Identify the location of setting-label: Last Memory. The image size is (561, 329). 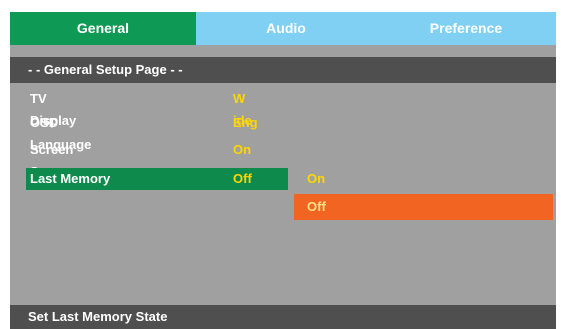
(70, 178).